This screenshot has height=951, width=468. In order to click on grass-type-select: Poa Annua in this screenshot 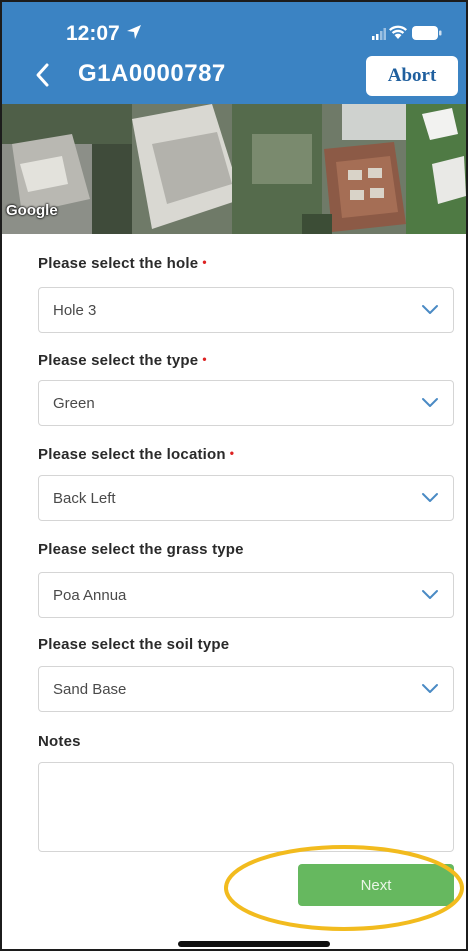, I will do `click(246, 595)`.